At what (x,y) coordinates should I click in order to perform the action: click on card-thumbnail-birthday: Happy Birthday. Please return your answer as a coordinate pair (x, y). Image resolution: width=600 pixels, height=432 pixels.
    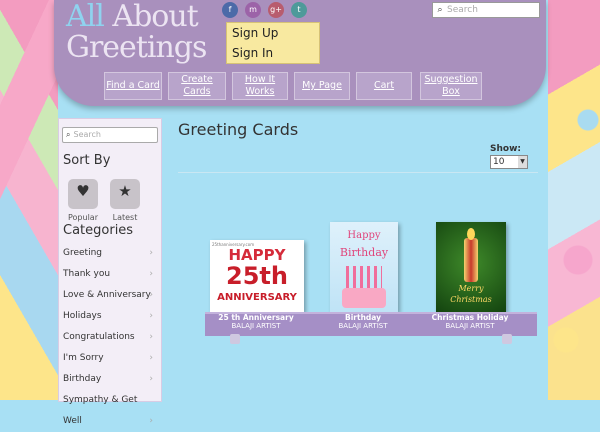
    Looking at the image, I should click on (364, 267).